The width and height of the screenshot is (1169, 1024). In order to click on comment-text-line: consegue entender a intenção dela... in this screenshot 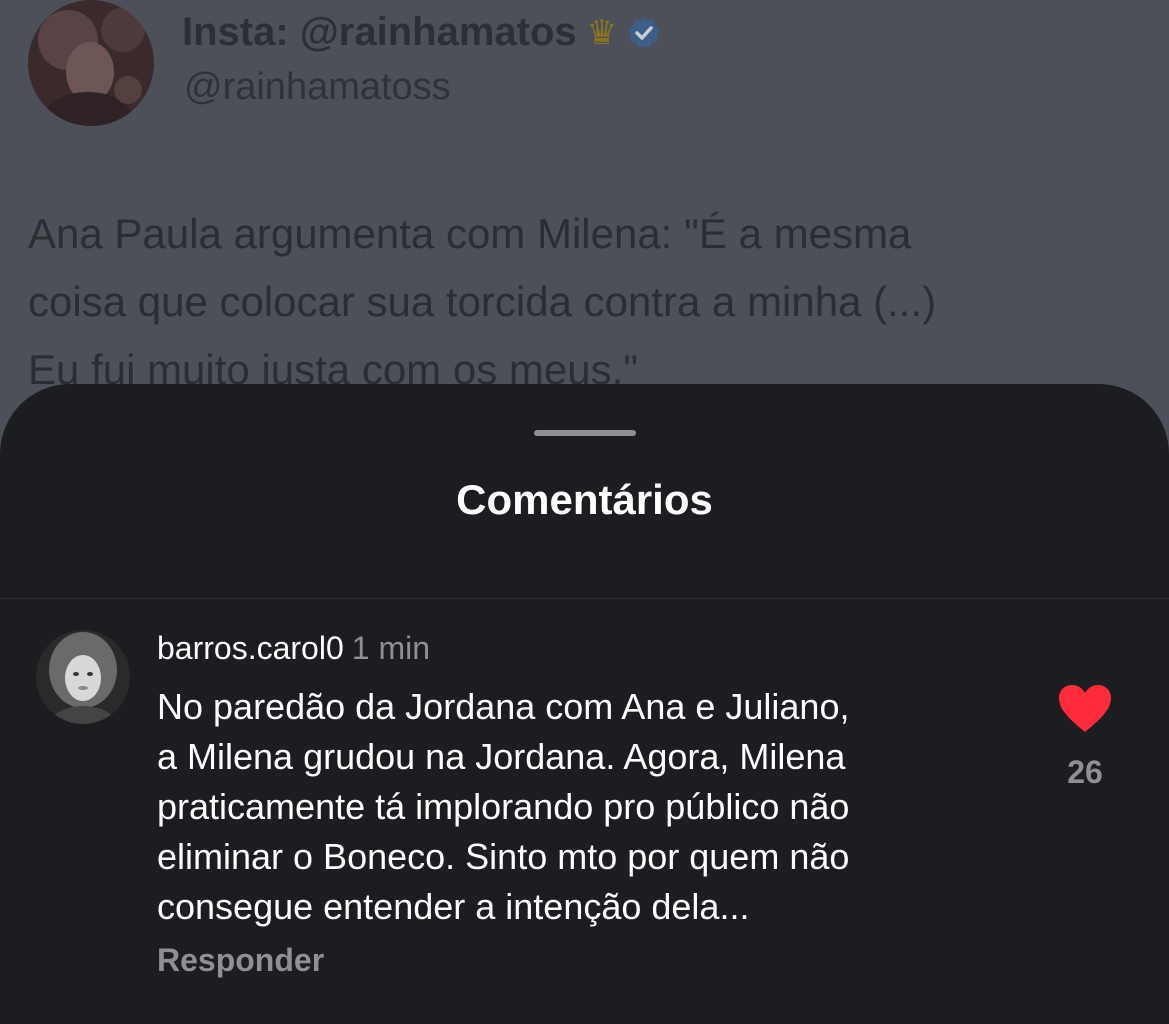, I will do `click(453, 906)`.